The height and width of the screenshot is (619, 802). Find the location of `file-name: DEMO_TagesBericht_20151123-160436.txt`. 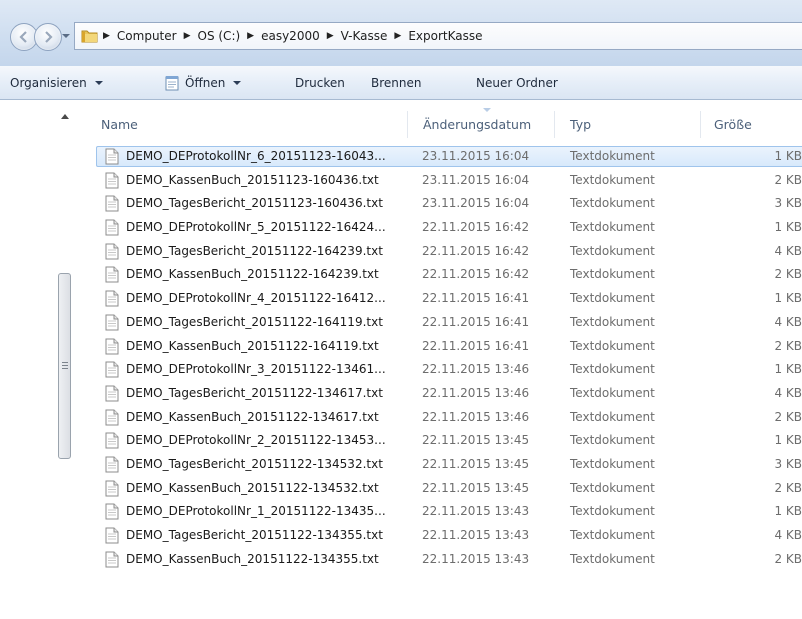

file-name: DEMO_TagesBericht_20151123-160436.txt is located at coordinates (254, 204).